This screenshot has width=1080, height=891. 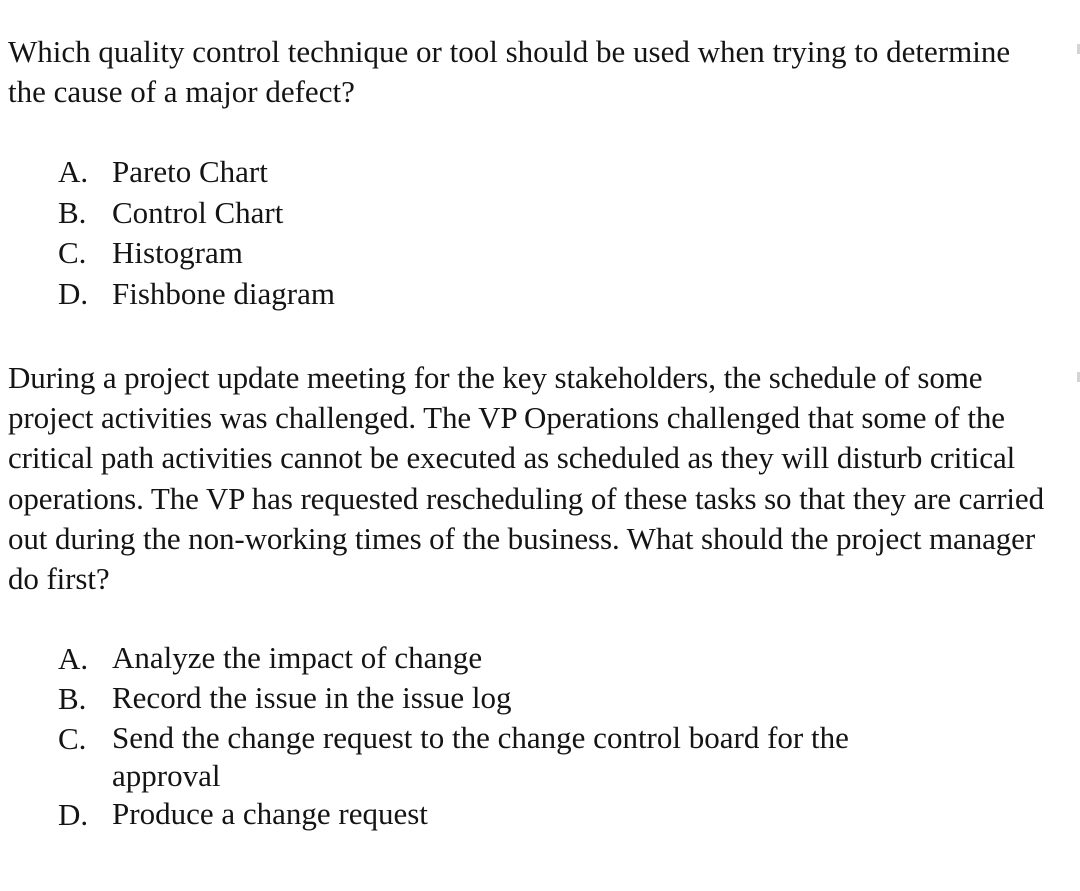 I want to click on question-1-option-d: D. Fishbone diagram, so click(x=358, y=294).